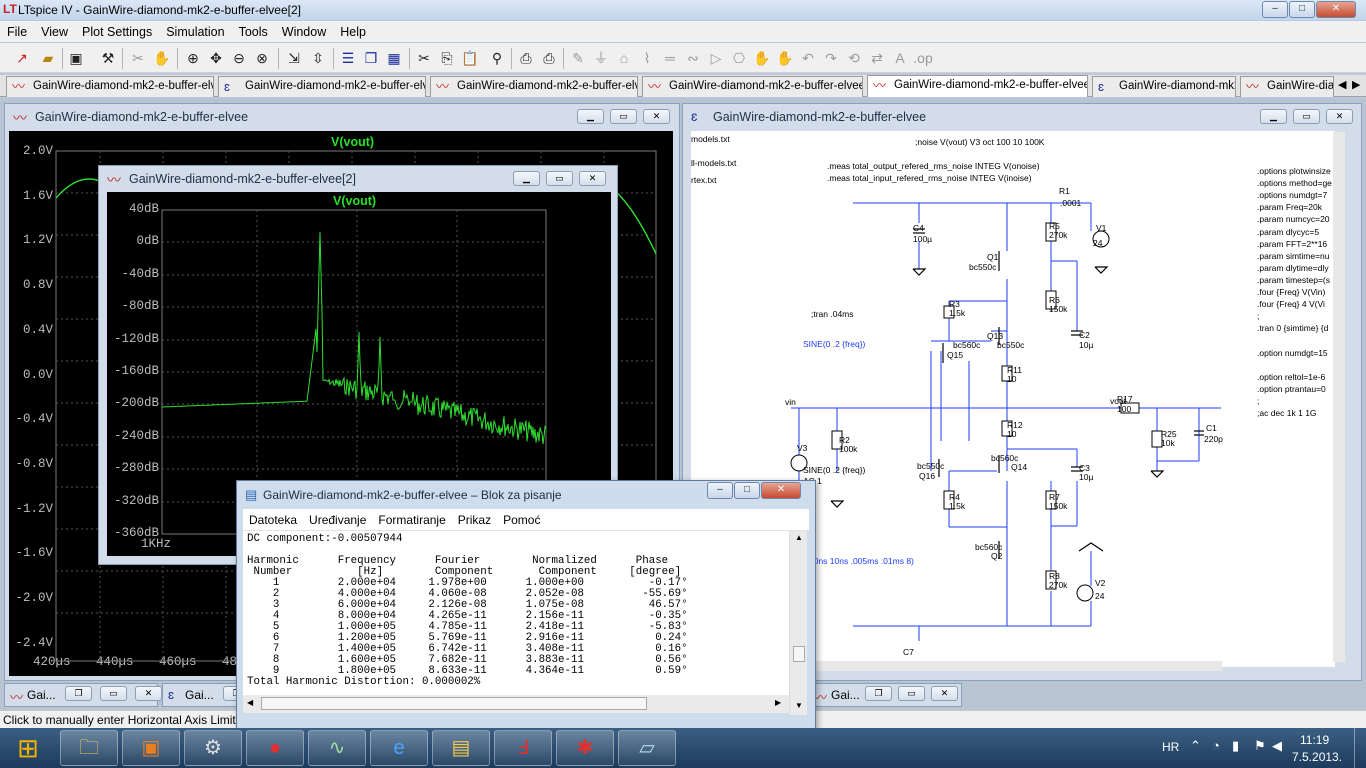 The image size is (1366, 768). I want to click on notepad-menu-format: Formatiranje, so click(411, 520).